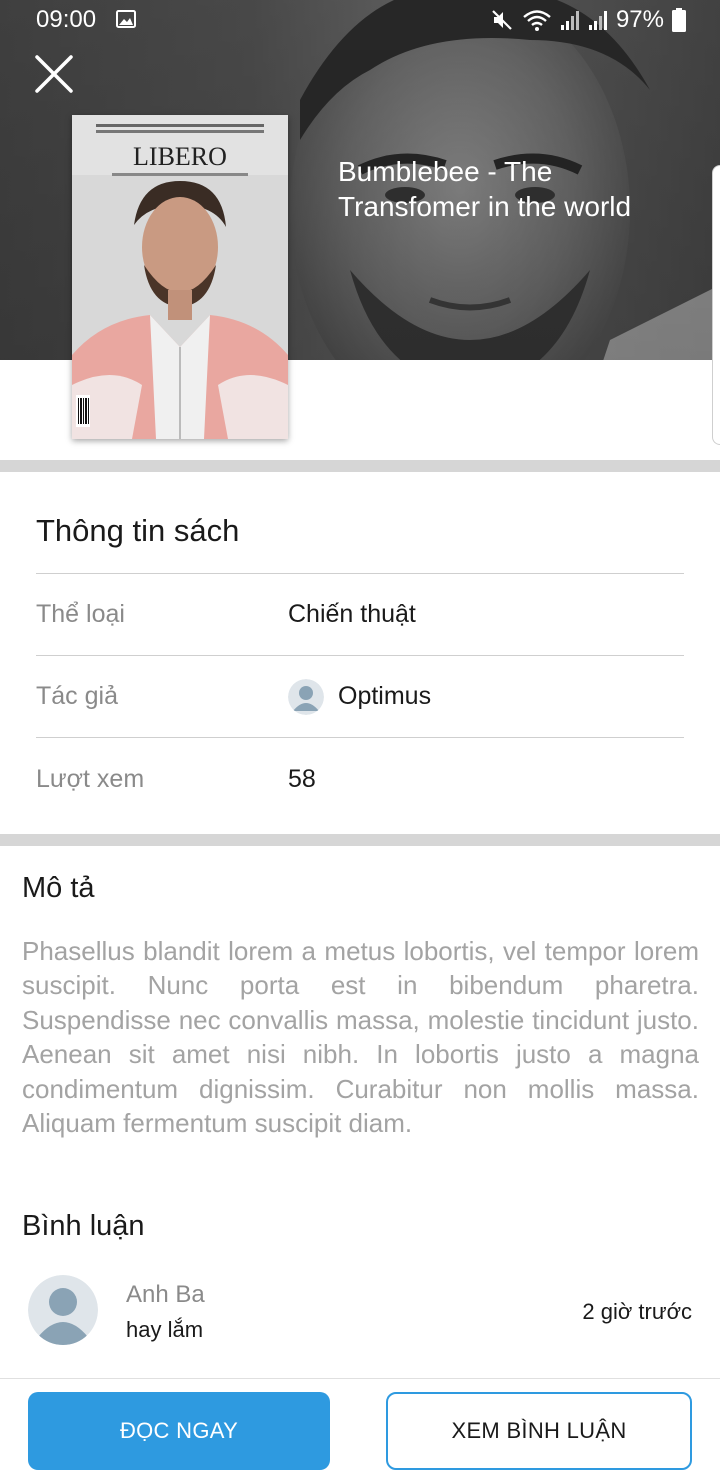  Describe the element at coordinates (179, 1431) in the screenshot. I see `read-now-button: ĐỌC NGAY` at that location.